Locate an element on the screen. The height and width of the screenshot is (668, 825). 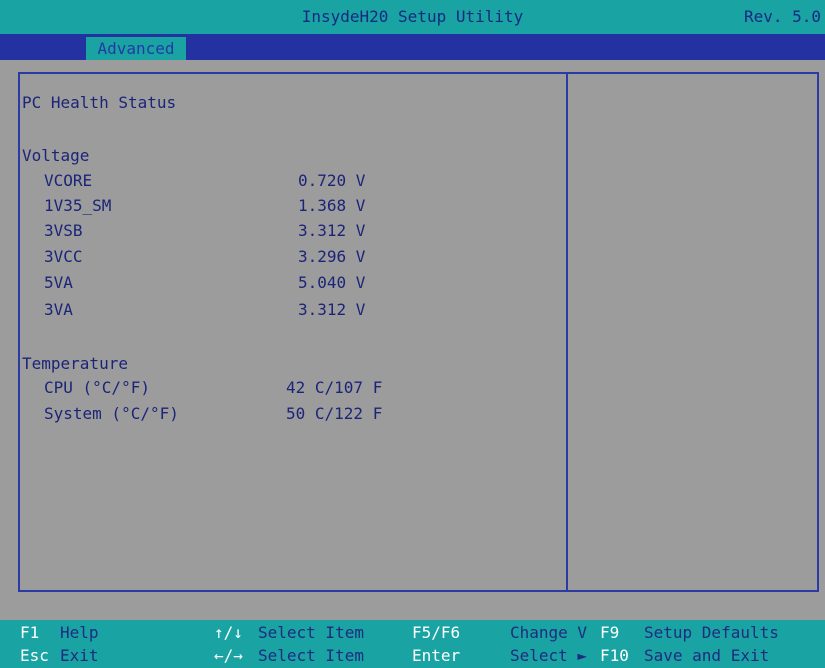
voltage-item-value: 3.296 V is located at coordinates (332, 256).